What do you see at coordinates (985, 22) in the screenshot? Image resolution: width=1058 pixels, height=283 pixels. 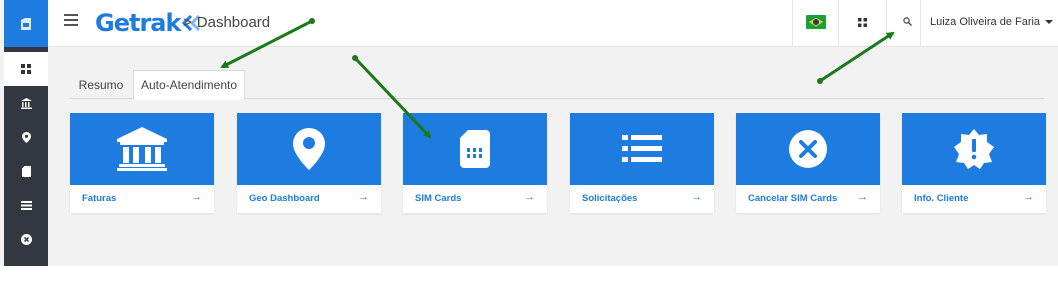 I see `user-name: Luiza Oliveira de Faria` at bounding box center [985, 22].